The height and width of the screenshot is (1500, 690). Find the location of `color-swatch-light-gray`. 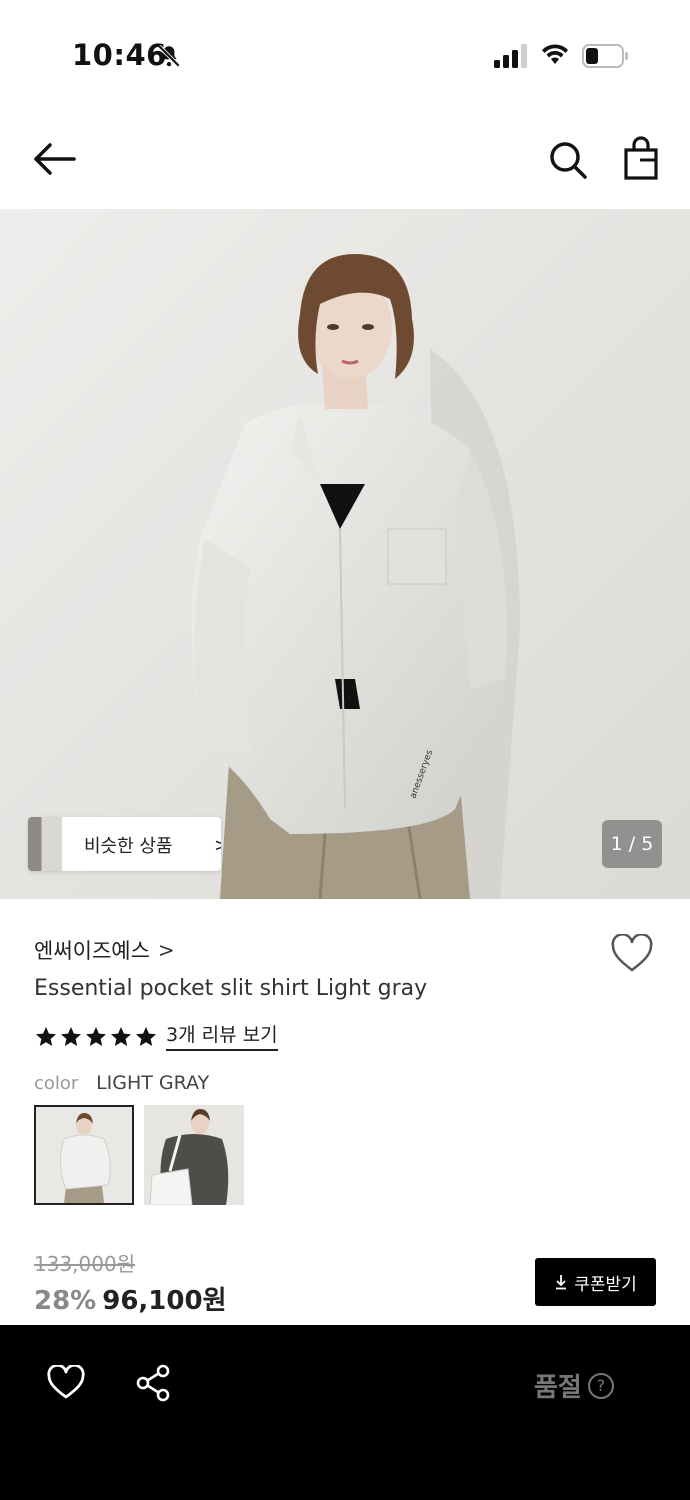

color-swatch-light-gray is located at coordinates (84, 1155).